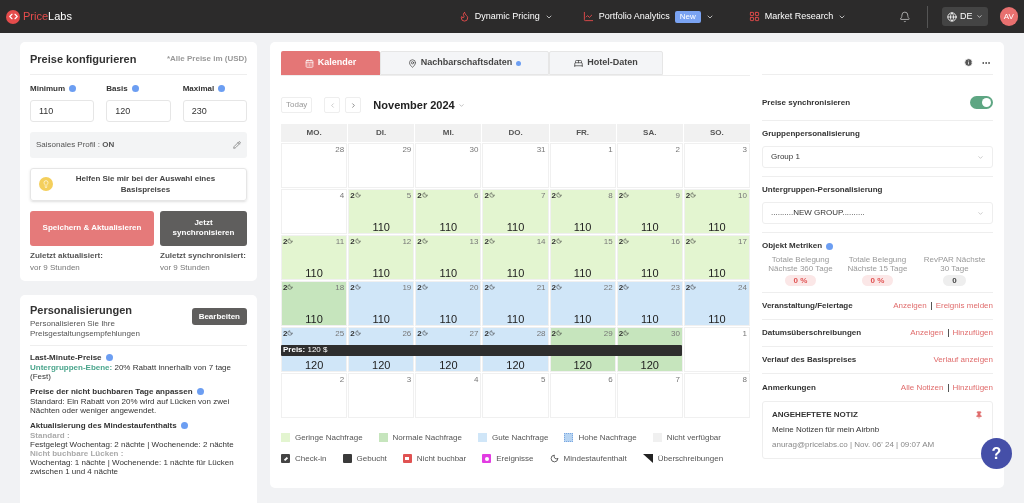 This screenshot has width=1024, height=503. I want to click on calendar-icon, so click(309, 63).